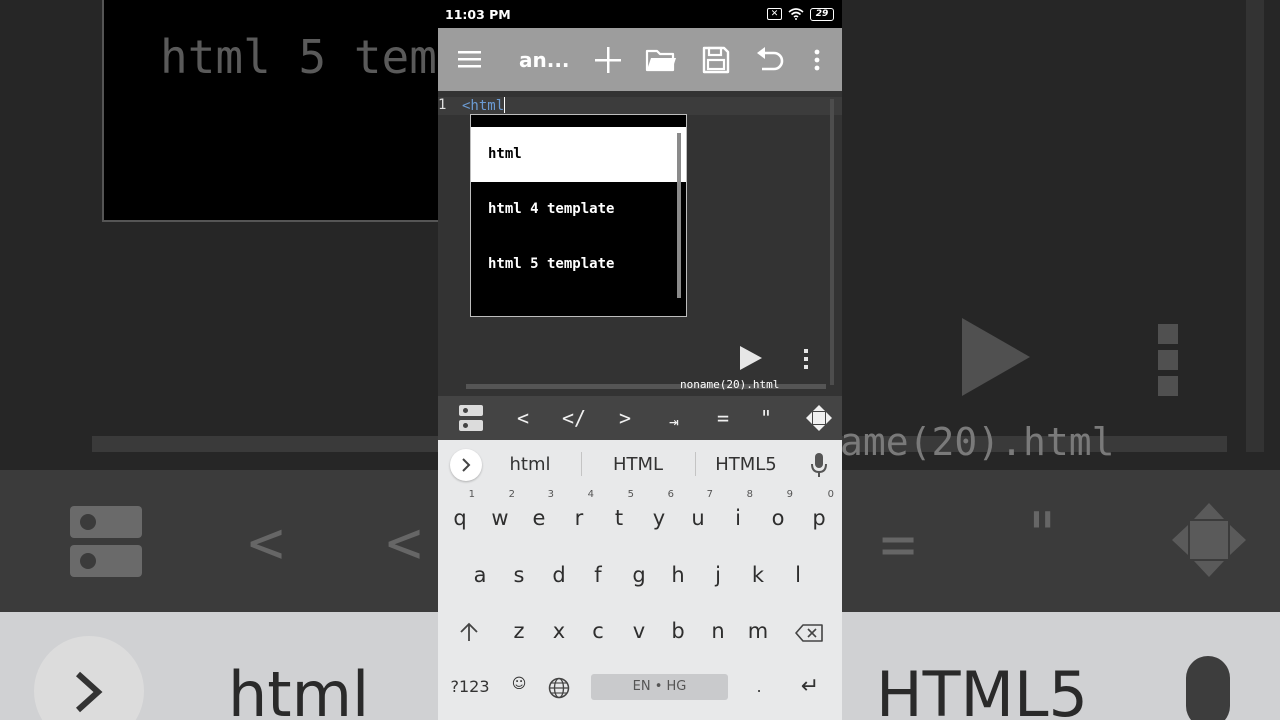 The height and width of the screenshot is (720, 1280). I want to click on background-symbol: <, so click(266, 543).